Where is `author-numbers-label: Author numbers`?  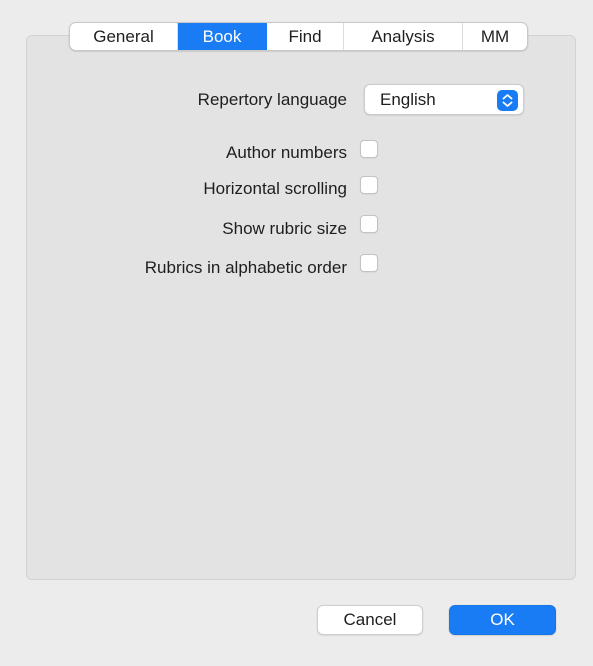
author-numbers-label: Author numbers is located at coordinates (286, 152).